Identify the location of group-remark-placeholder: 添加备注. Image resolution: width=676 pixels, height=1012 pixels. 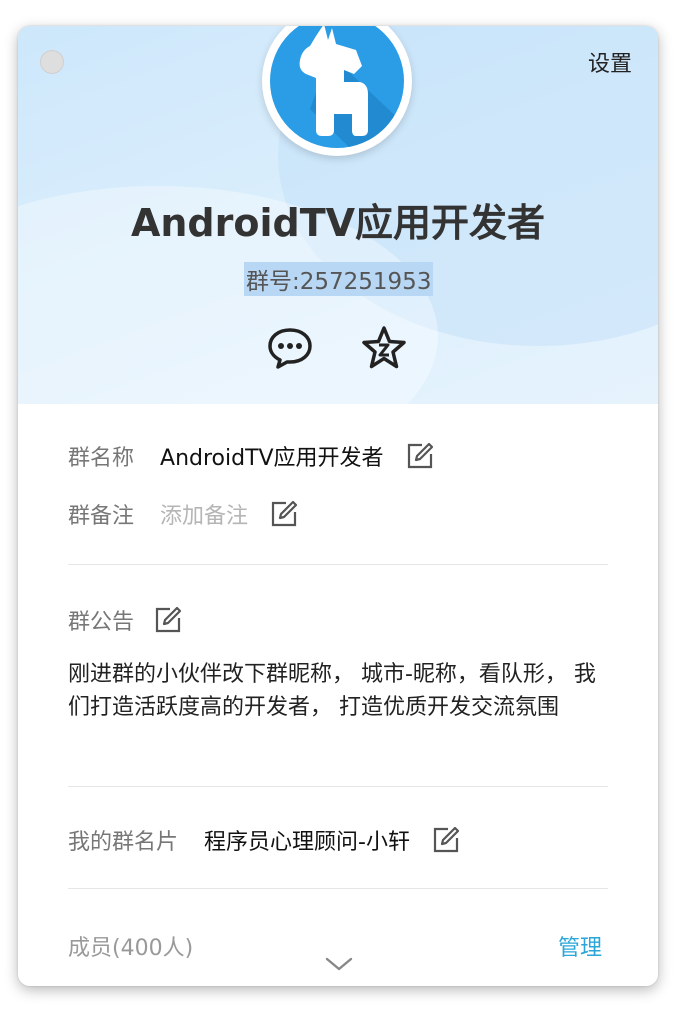
(204, 514).